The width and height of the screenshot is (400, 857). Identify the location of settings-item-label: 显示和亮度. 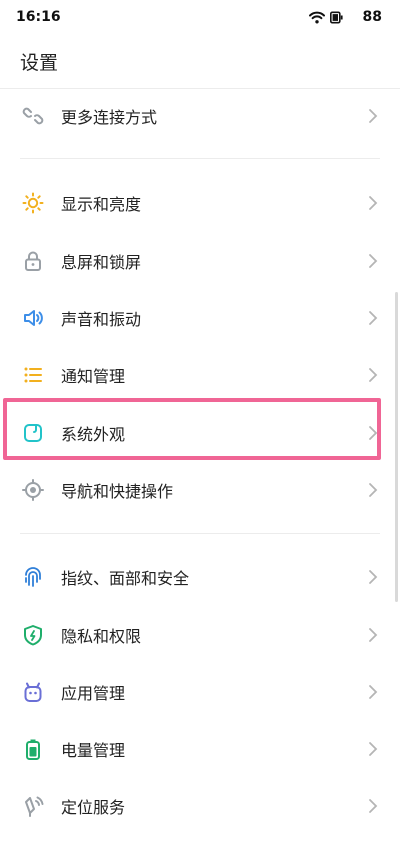
(101, 204).